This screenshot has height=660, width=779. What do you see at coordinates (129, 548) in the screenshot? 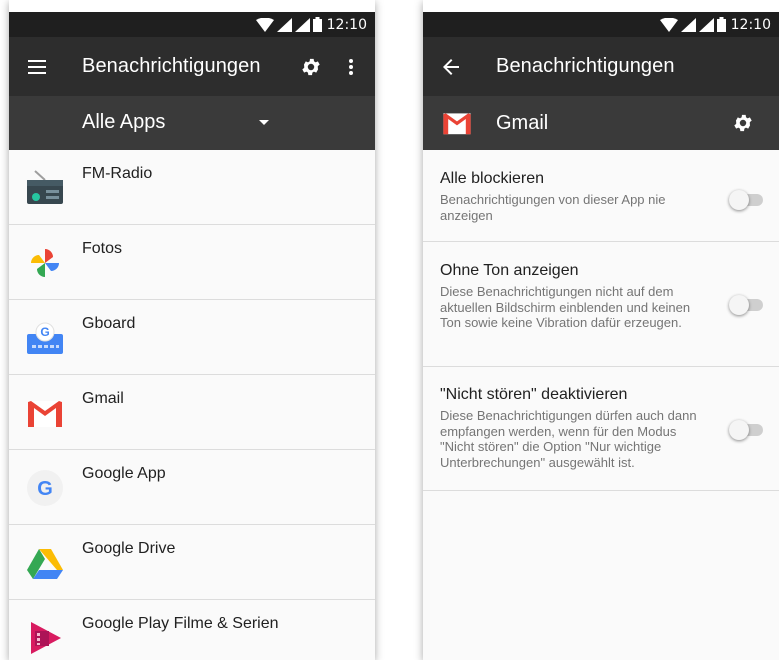
I see `app-name: Google Drive` at bounding box center [129, 548].